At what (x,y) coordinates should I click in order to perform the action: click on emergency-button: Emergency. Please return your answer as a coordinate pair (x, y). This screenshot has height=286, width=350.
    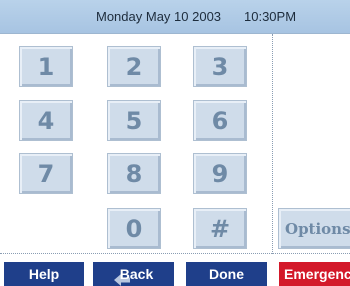
    Looking at the image, I should click on (314, 274).